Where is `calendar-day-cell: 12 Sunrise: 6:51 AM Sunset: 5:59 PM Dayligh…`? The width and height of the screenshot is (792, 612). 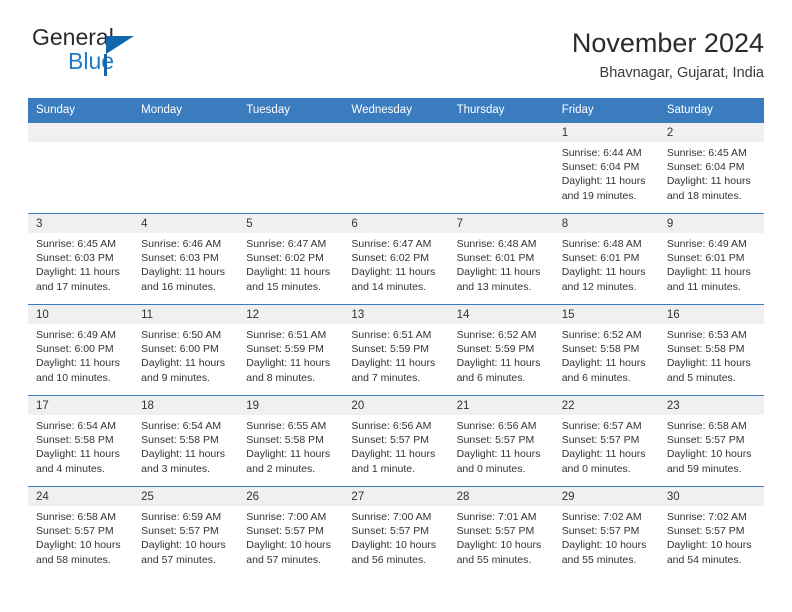
calendar-day-cell: 12 Sunrise: 6:51 AM Sunset: 5:59 PM Dayligh… is located at coordinates (291, 350).